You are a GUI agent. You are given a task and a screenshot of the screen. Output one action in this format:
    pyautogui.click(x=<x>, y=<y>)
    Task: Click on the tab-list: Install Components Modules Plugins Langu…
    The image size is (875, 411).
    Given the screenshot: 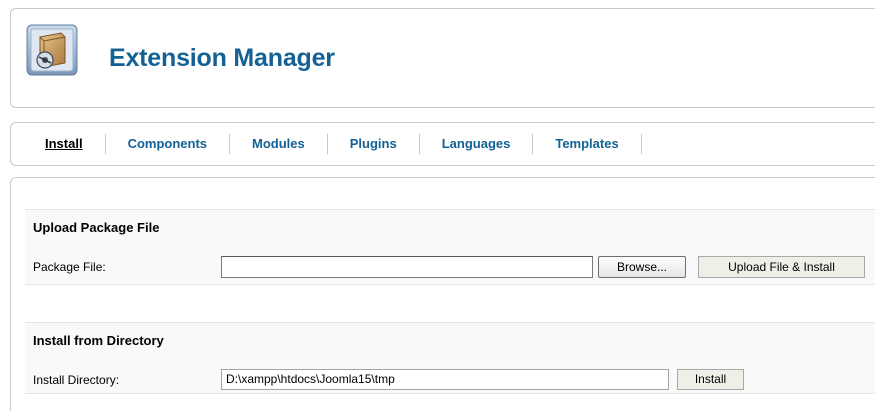 What is the action you would take?
    pyautogui.click(x=326, y=144)
    